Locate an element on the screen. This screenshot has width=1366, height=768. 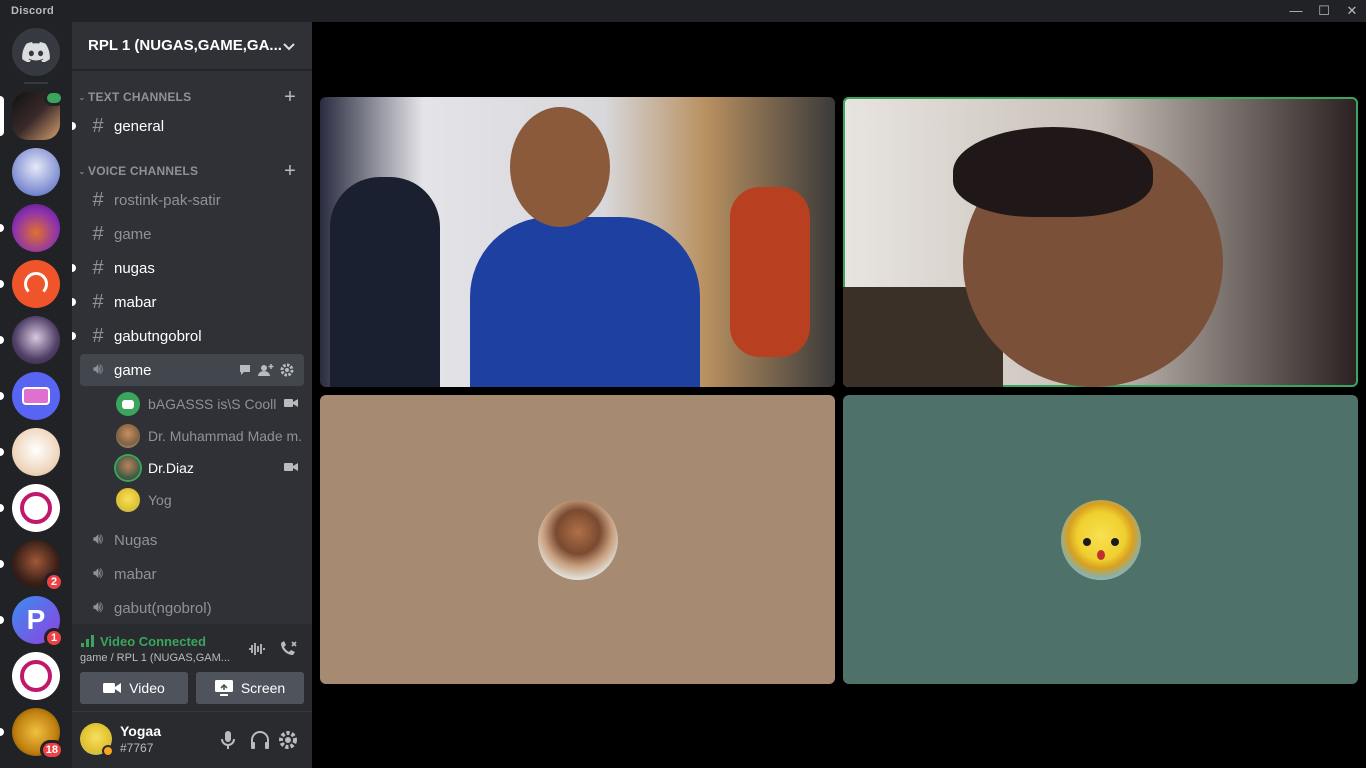
guild-12: 18 is located at coordinates (32, 734).